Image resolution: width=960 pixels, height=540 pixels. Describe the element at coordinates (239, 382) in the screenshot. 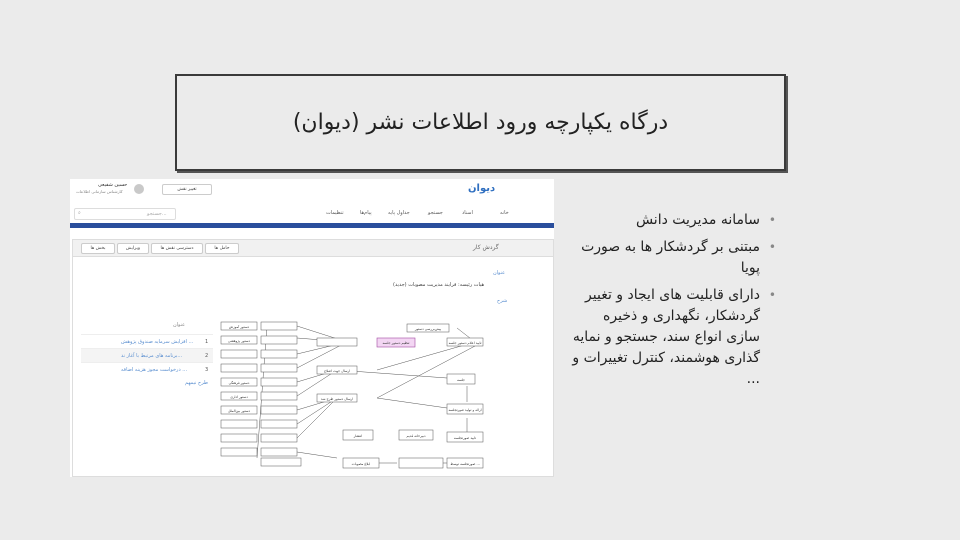

I see `svg-text: دستور فرهنگی` at that location.